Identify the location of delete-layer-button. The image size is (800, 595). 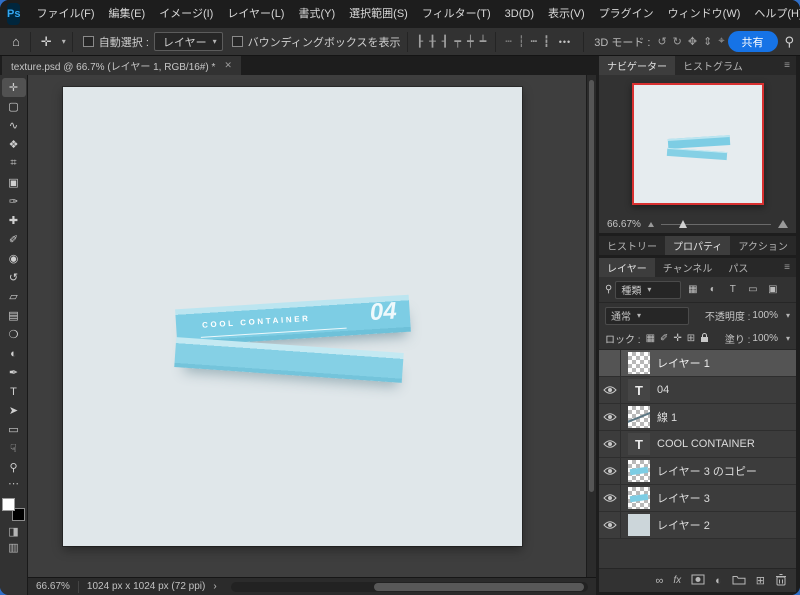
(781, 581).